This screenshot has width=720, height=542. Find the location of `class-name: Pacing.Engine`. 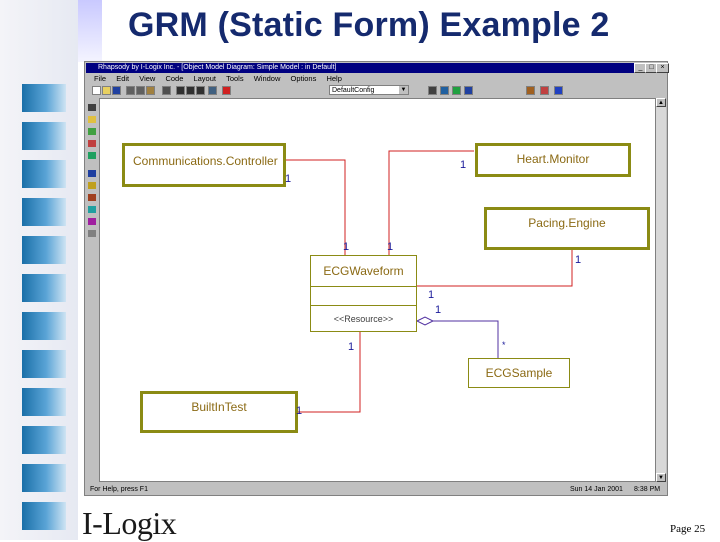

class-name: Pacing.Engine is located at coordinates (567, 223).